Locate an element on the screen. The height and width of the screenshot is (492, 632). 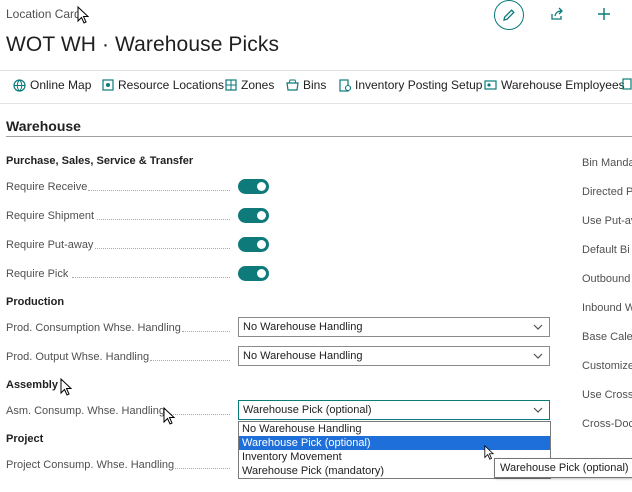
field-label-require-shipment: Require Shipment is located at coordinates (50, 216).